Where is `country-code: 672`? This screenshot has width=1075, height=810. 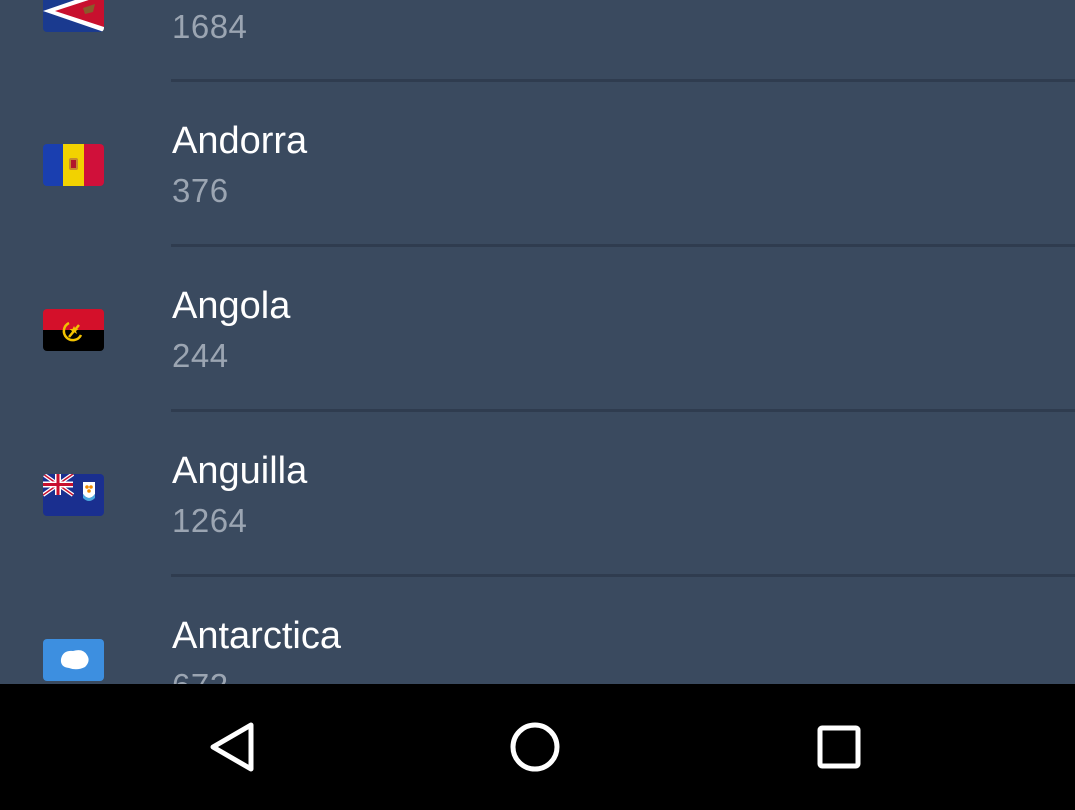 country-code: 672 is located at coordinates (200, 675).